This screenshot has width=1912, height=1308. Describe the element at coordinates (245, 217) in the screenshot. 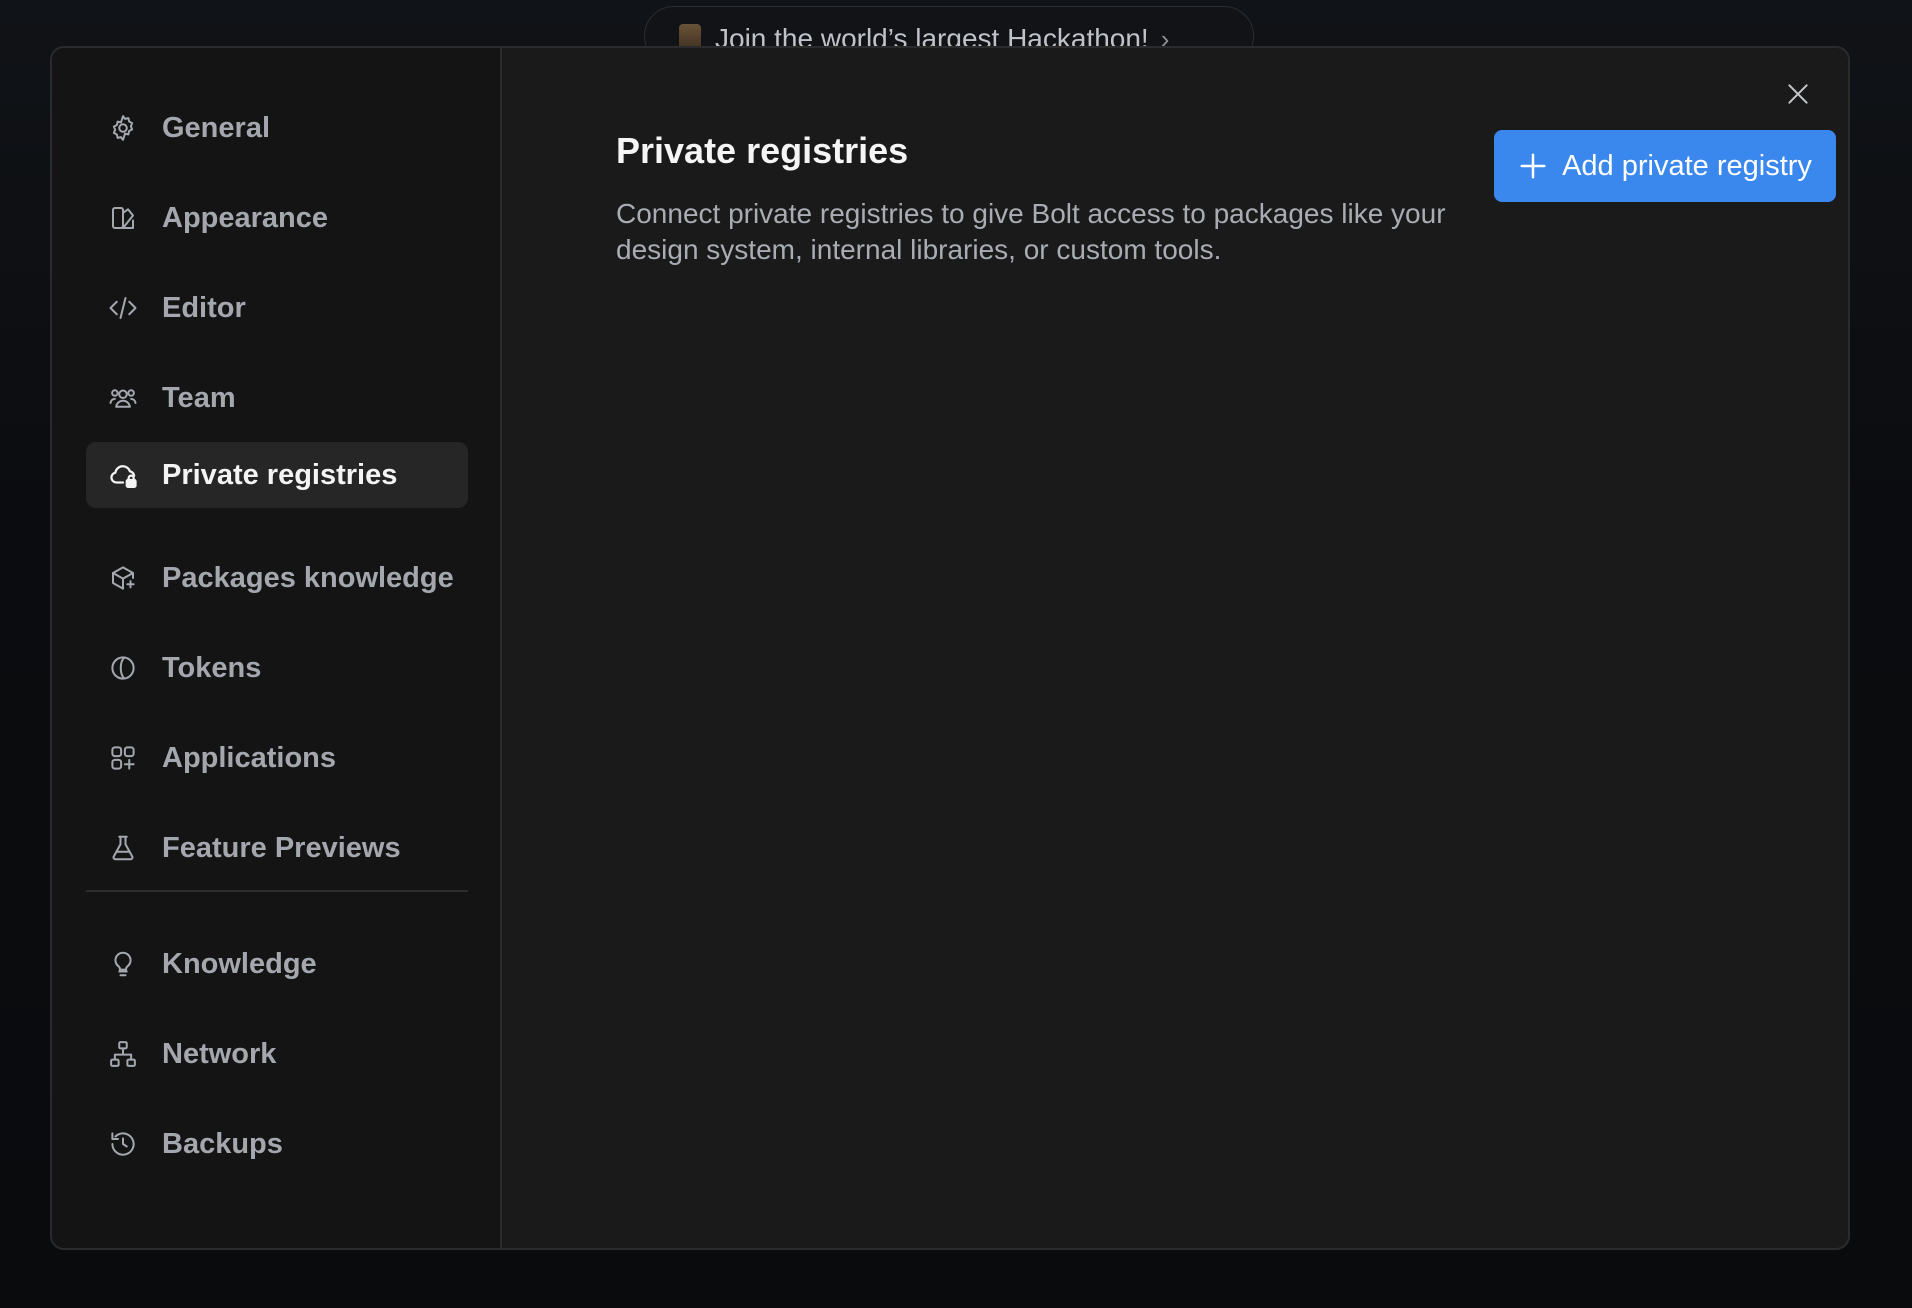

I see `sidebar-item-label: Appearance` at that location.